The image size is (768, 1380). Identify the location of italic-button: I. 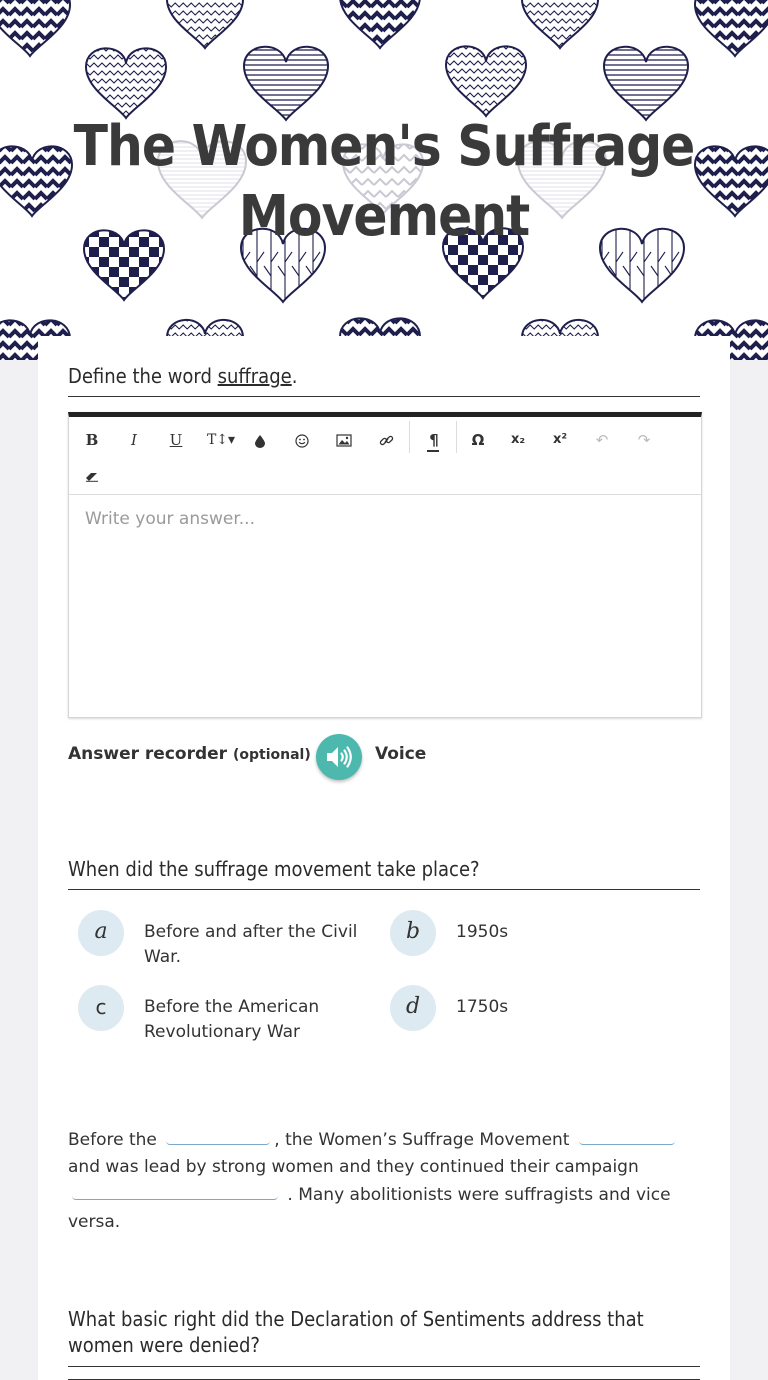
(134, 440).